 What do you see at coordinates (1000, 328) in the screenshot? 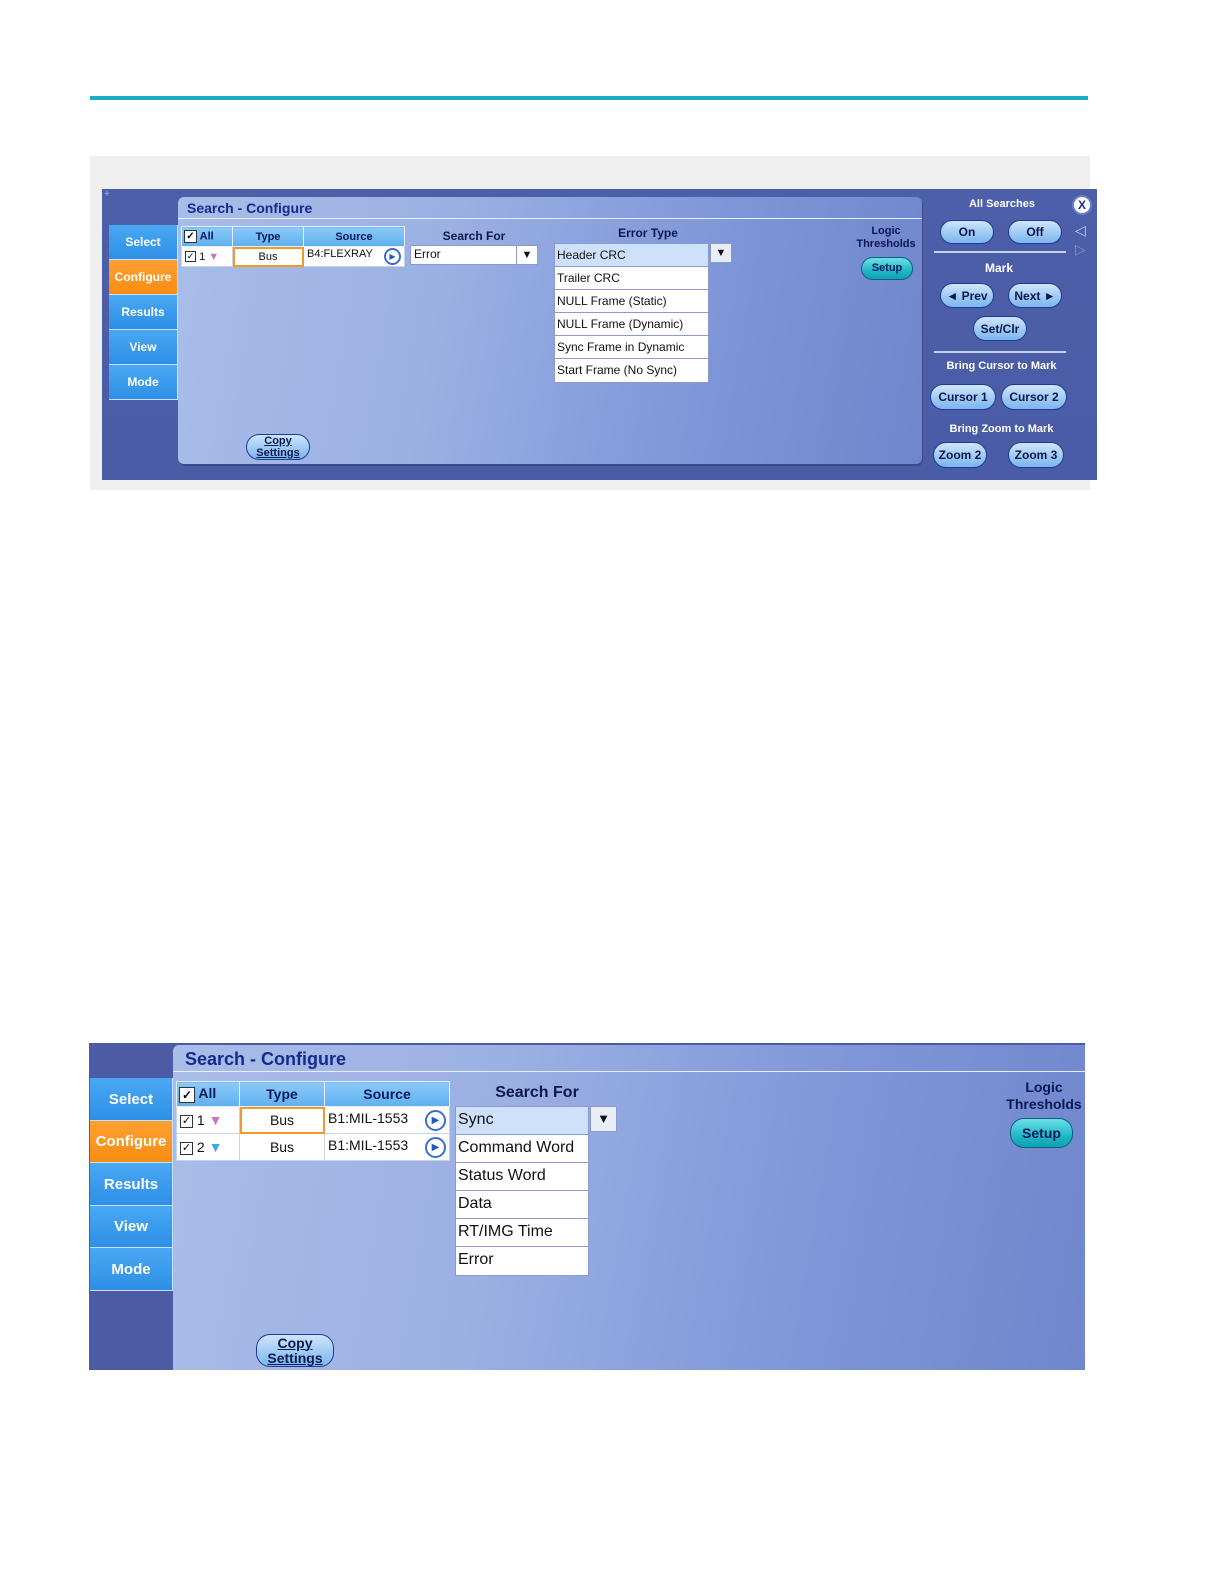
I see `set-clear-mark-button: Set/Clr` at bounding box center [1000, 328].